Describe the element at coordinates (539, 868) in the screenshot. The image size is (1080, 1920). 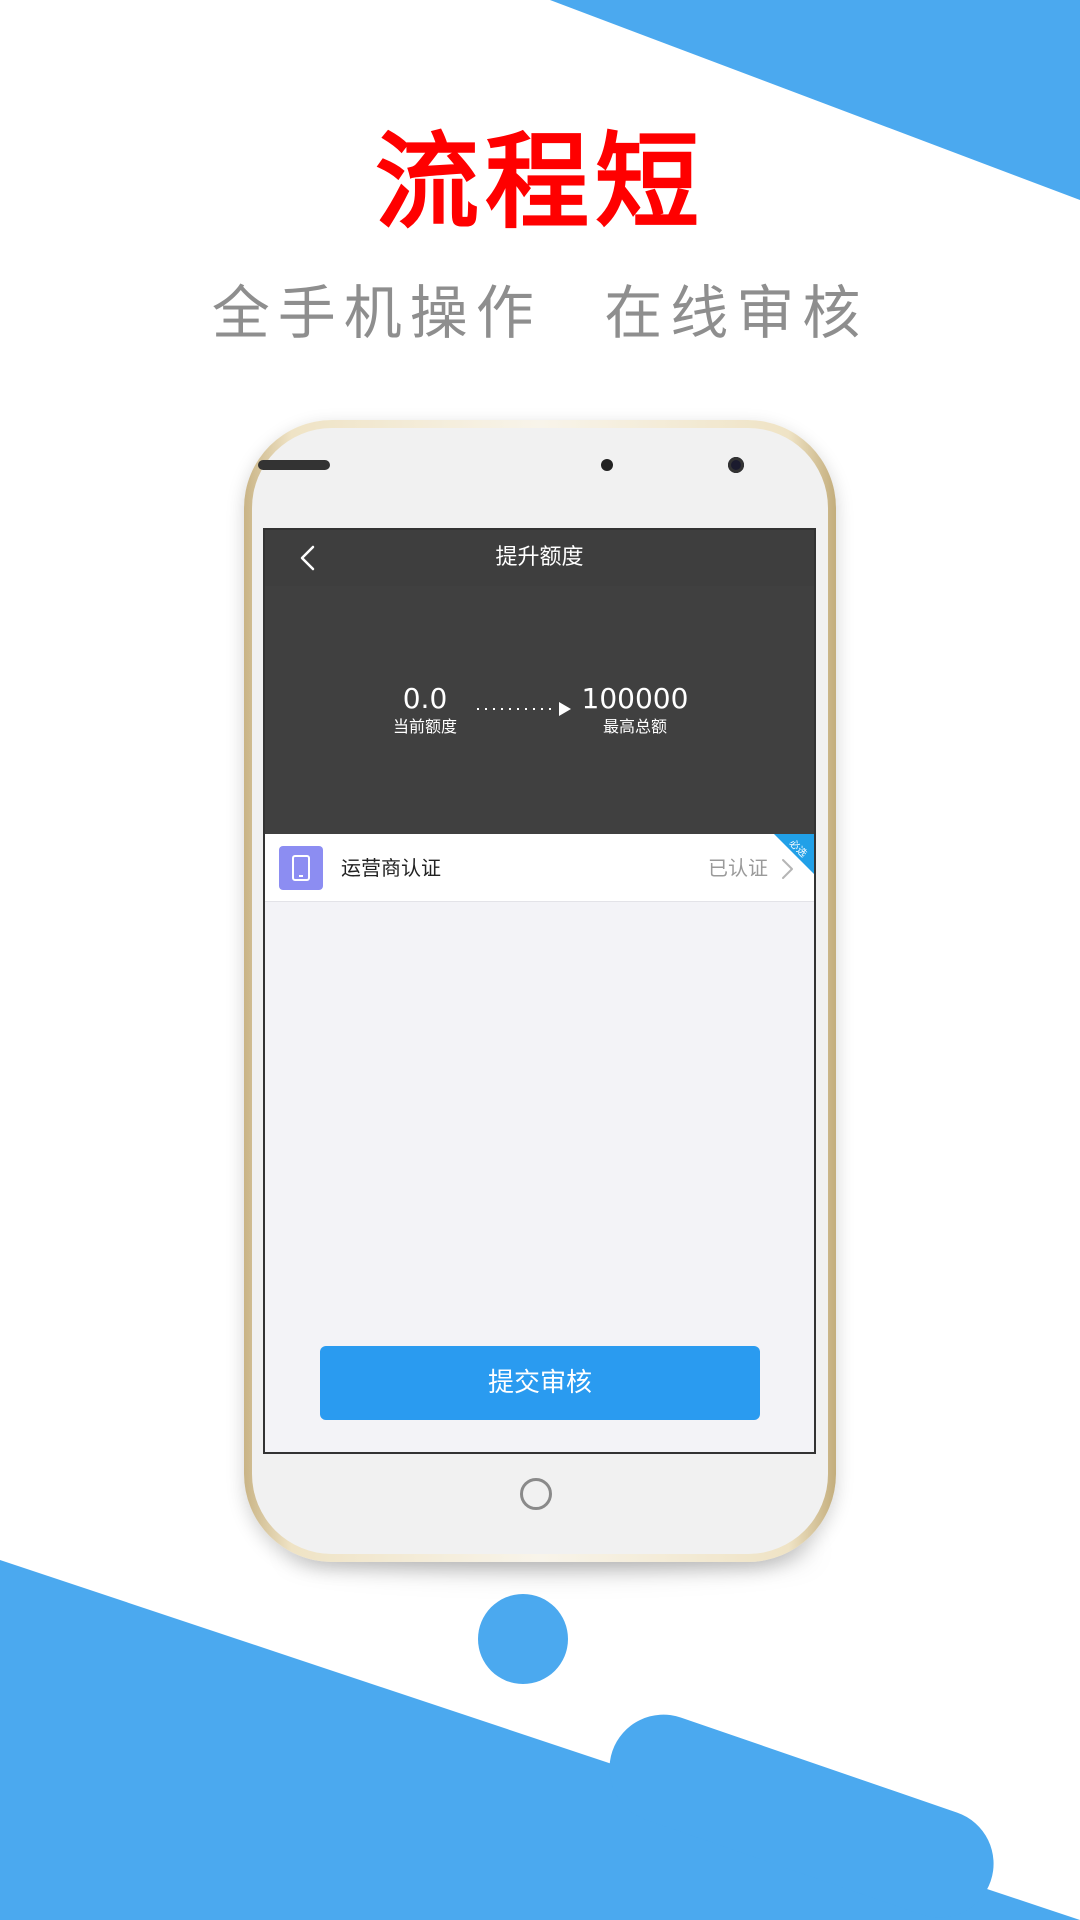
I see `carrier-verification-row: 运营商认证 已认证 必选` at that location.